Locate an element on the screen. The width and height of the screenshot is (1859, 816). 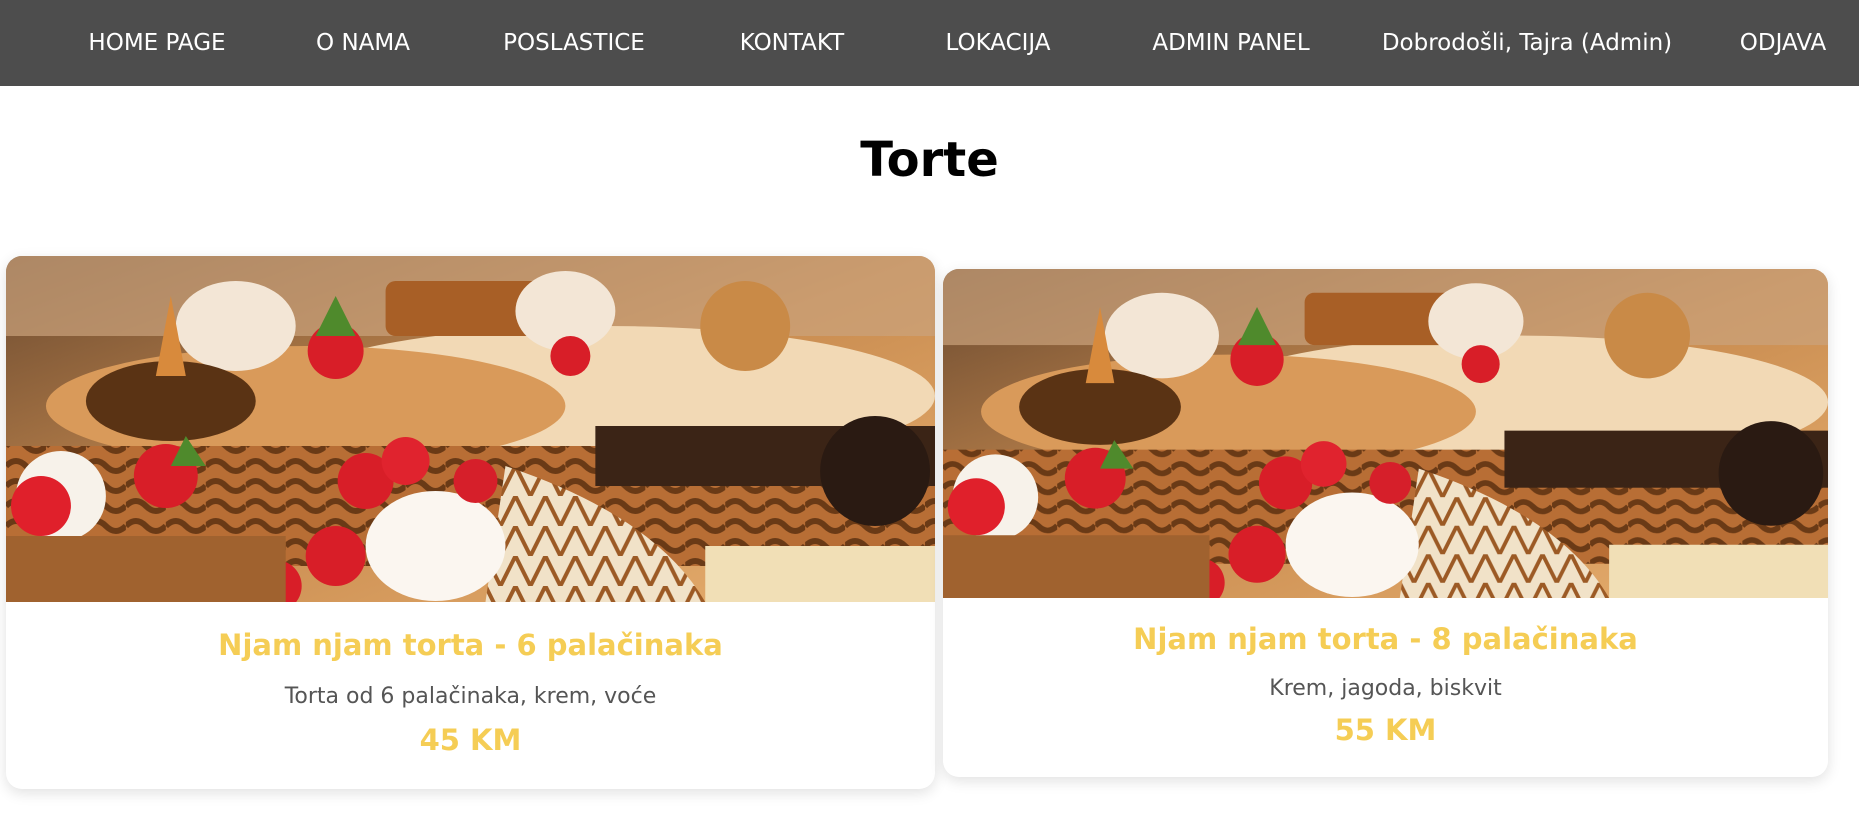
product-description: Torta od 6 palačinaka, krem, voće is located at coordinates (470, 696).